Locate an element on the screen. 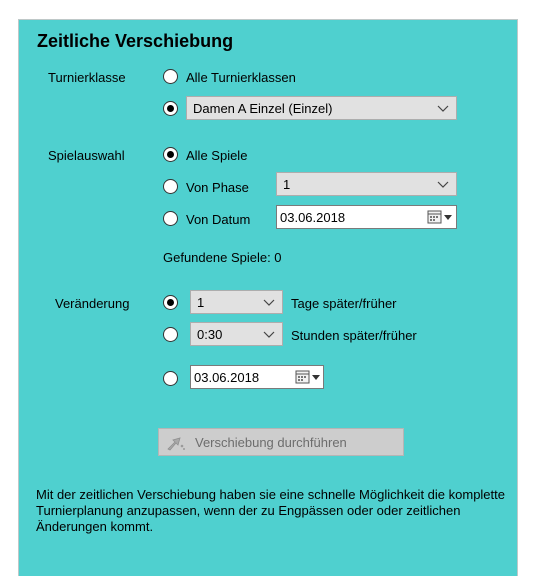 This screenshot has width=534, height=576. found-games-count: Gefundene Spiele: 0 is located at coordinates (222, 257).